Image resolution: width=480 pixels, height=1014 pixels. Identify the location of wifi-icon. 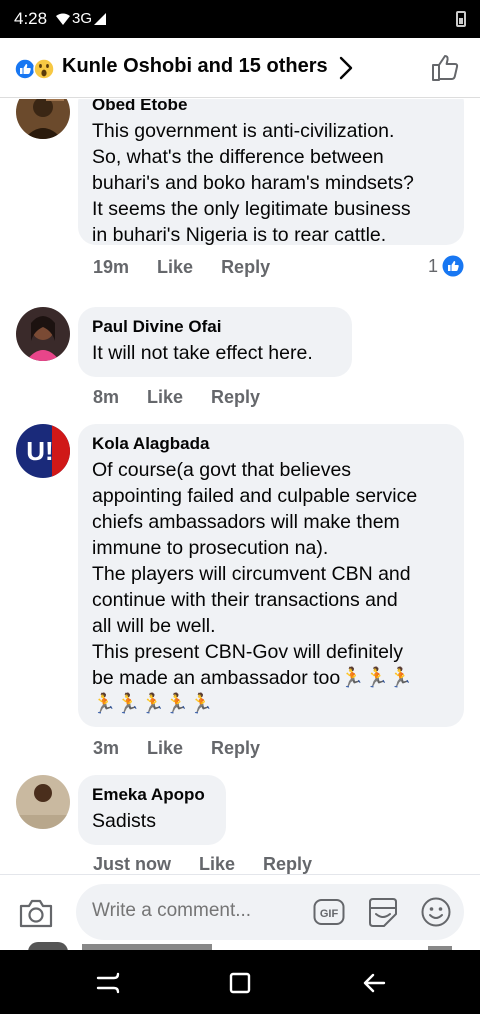
(63, 19).